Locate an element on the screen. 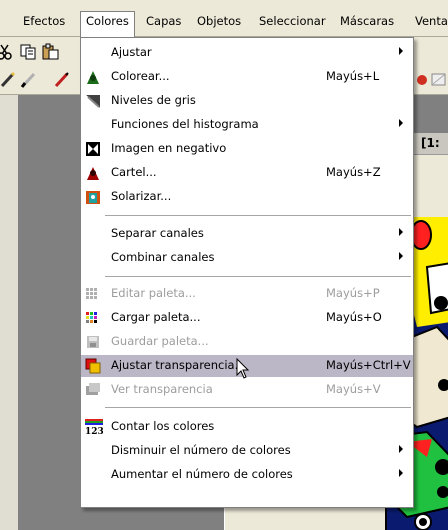 This screenshot has height=530, width=448. menu-item-aumentar-colores: Aumentar el número de colores is located at coordinates (247, 475).